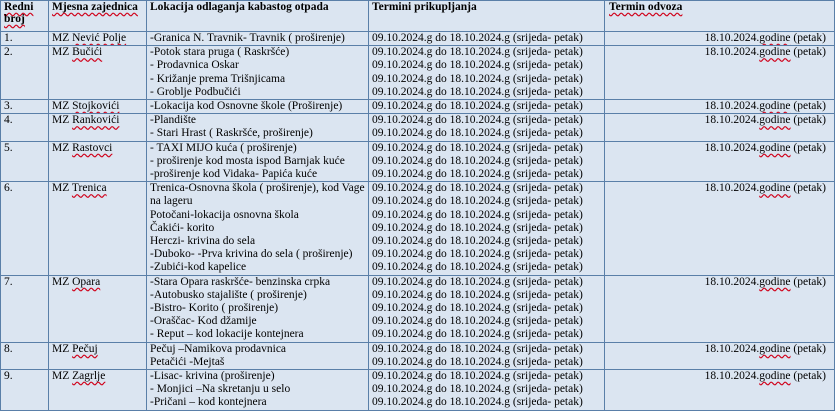 This screenshot has height=418, width=836. Describe the element at coordinates (220, 52) in the screenshot. I see `location-line: -Potok stara pruga ( Raskršće)` at that location.